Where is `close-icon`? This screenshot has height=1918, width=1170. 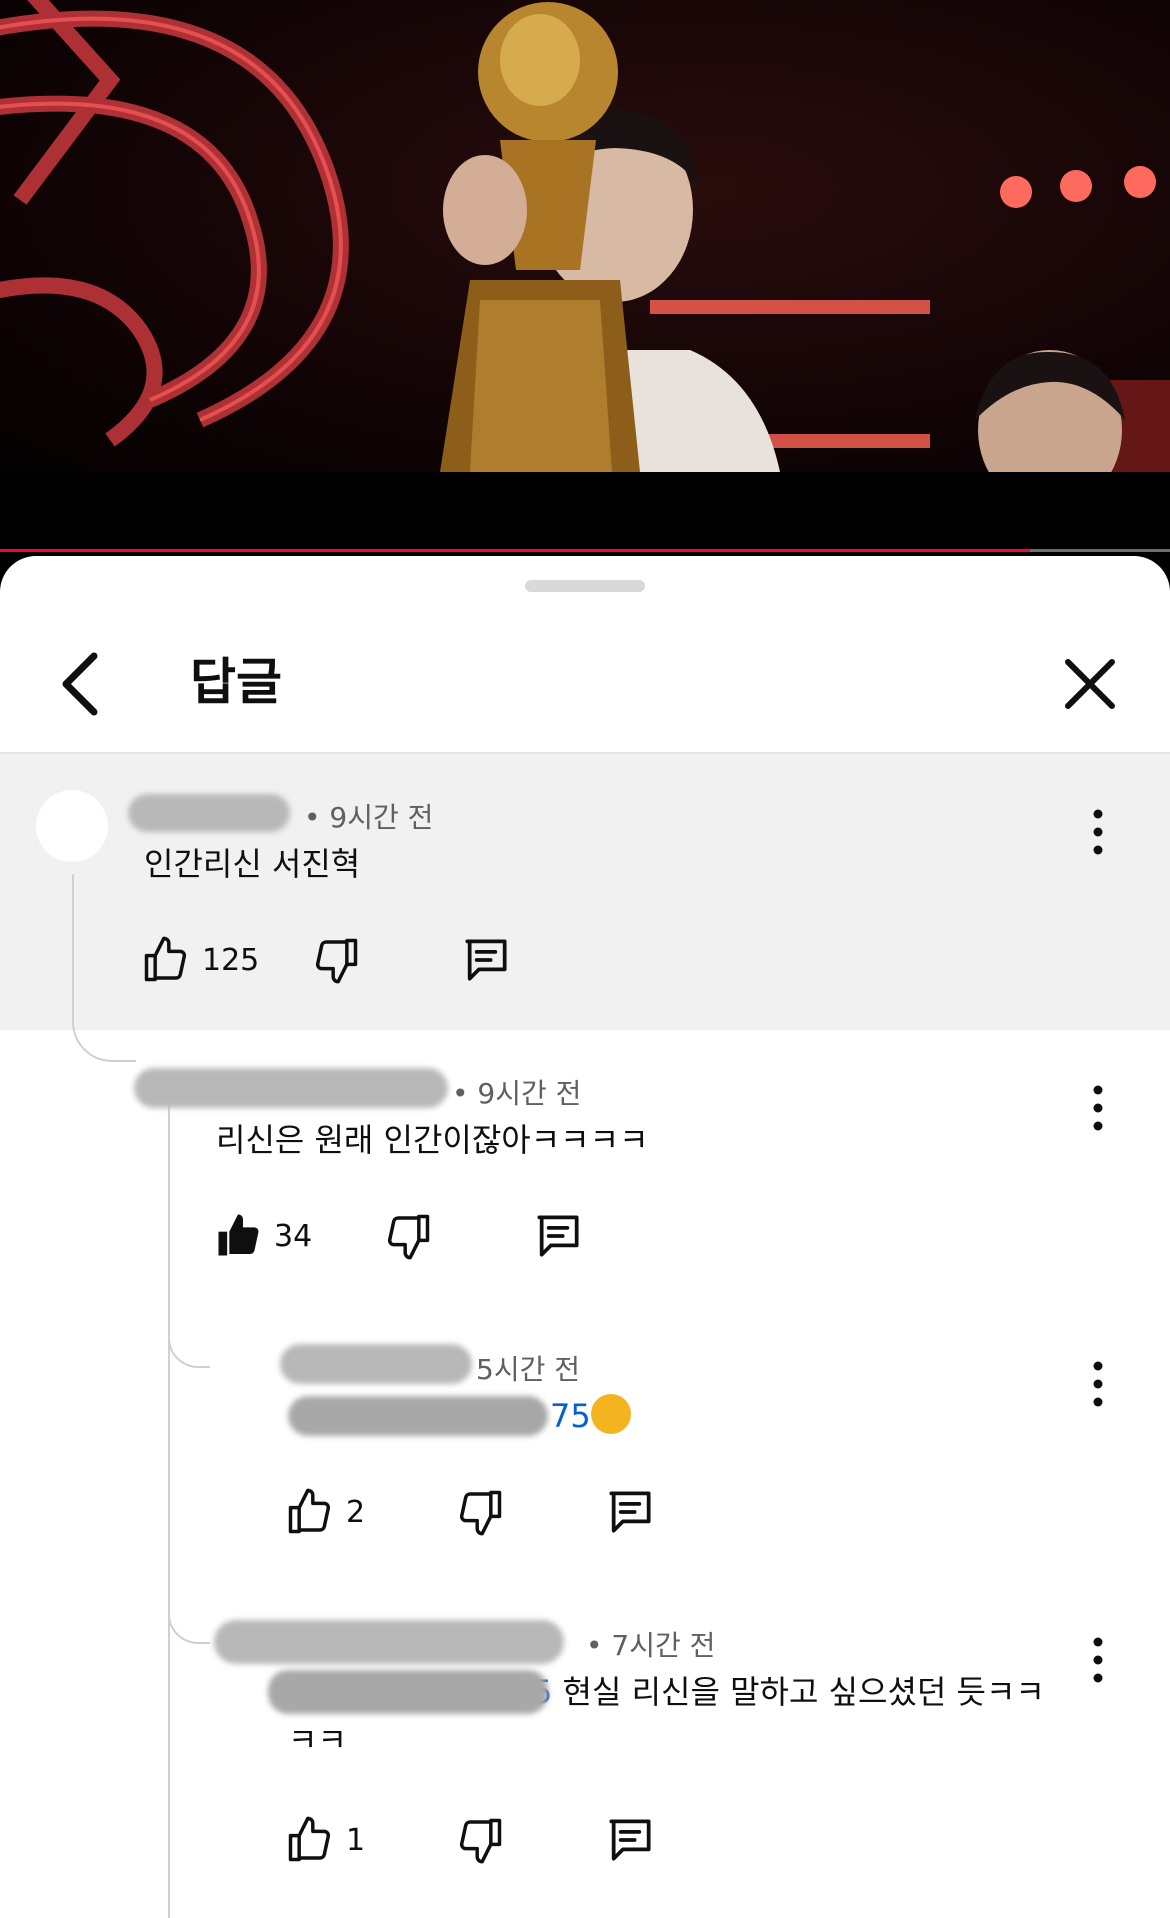 close-icon is located at coordinates (1090, 684).